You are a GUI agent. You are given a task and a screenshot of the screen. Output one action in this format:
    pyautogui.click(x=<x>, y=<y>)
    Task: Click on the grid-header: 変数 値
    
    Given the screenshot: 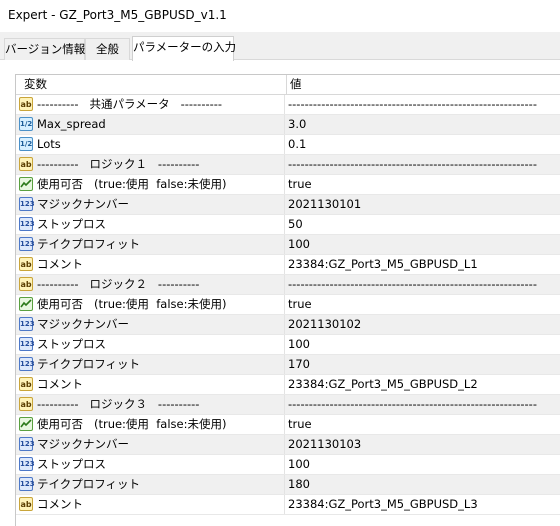 What is the action you would take?
    pyautogui.click(x=288, y=85)
    